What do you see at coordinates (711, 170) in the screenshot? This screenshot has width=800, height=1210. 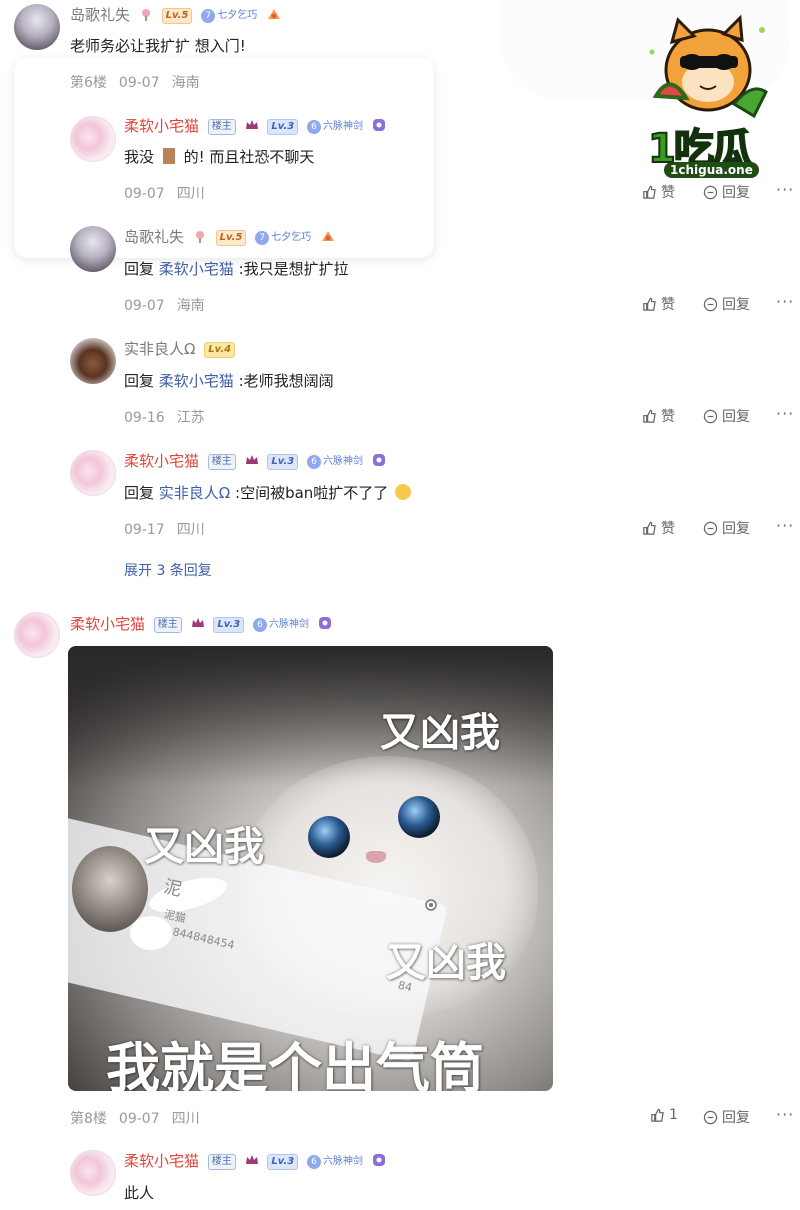 I see `logo-url: 1chigua.one` at bounding box center [711, 170].